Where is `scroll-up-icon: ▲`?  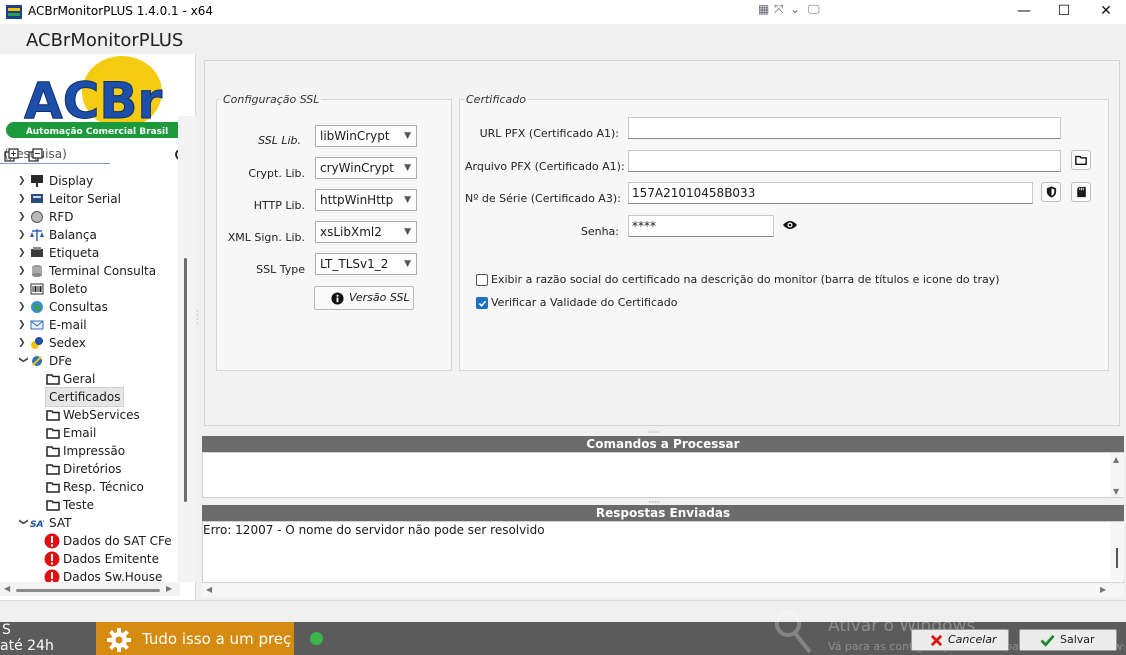
scroll-up-icon: ▲ is located at coordinates (1116, 459).